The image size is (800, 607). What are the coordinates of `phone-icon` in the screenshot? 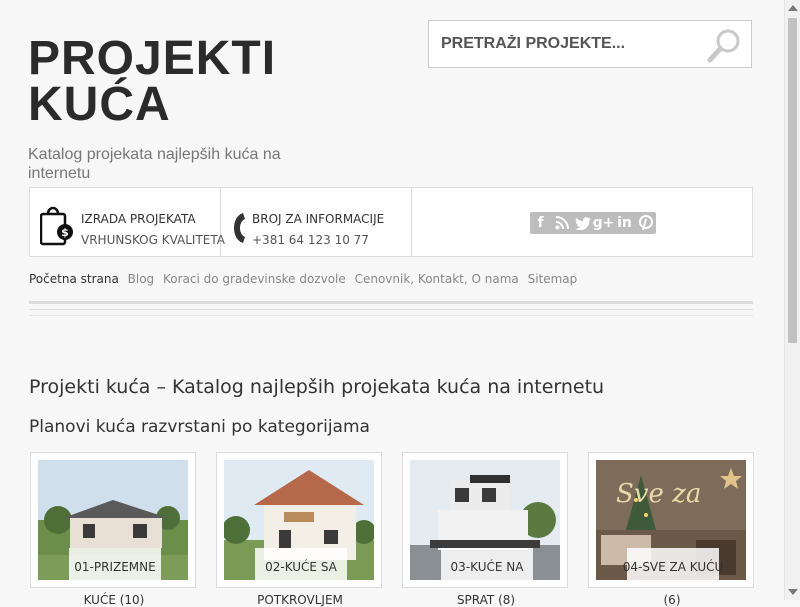 It's located at (240, 230).